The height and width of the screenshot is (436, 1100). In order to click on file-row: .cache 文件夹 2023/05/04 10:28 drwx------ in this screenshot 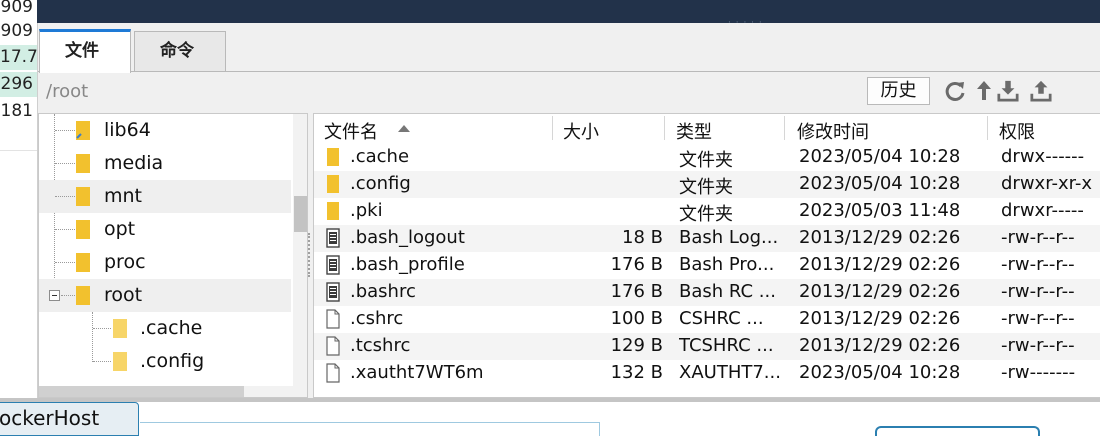, I will do `click(707, 157)`.